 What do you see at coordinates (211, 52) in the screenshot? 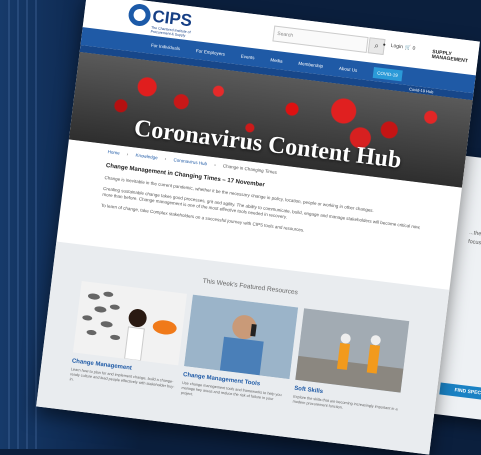
I see `nav-item-employers: For Employers` at bounding box center [211, 52].